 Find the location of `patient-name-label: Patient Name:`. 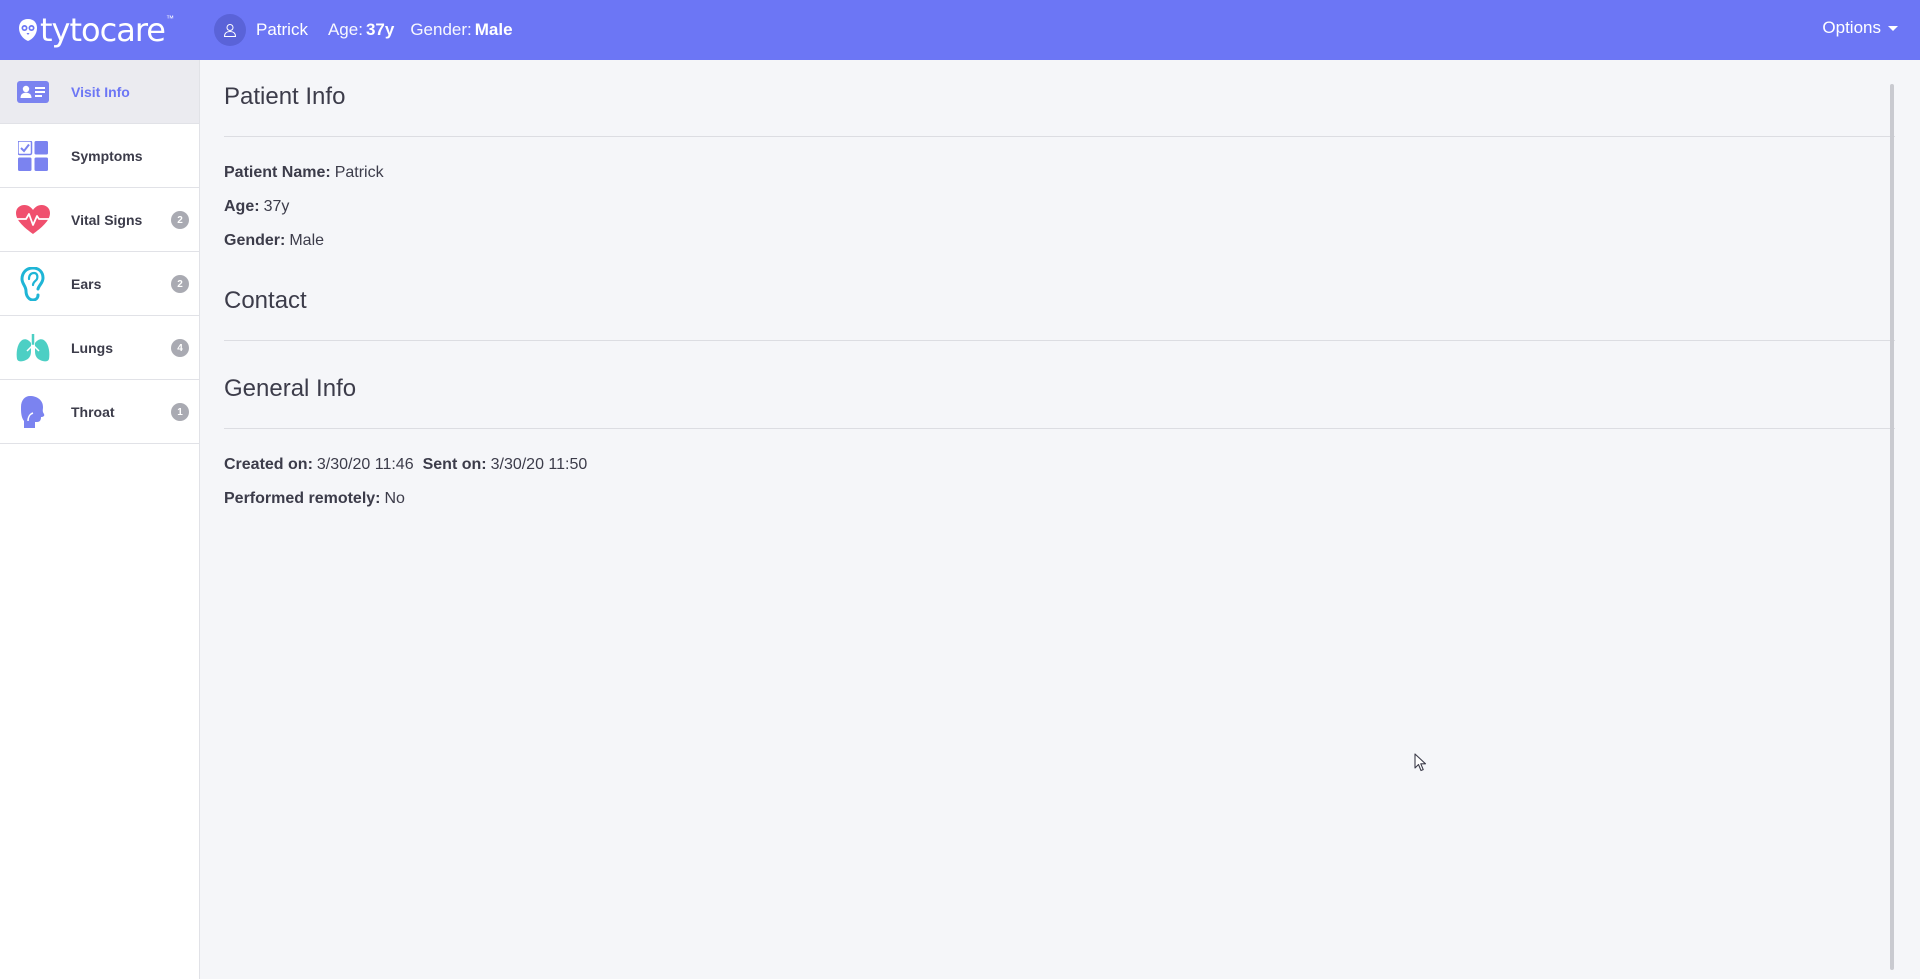

patient-name-label: Patient Name: is located at coordinates (277, 172).